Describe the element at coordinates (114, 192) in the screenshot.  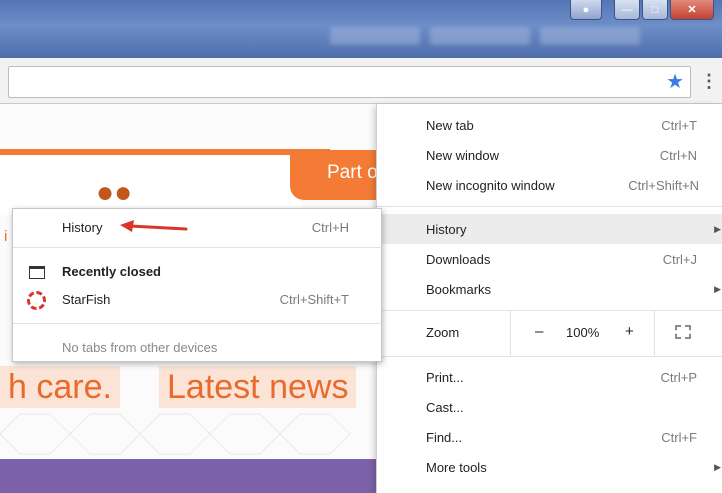
I see `people-icon: ●●` at that location.